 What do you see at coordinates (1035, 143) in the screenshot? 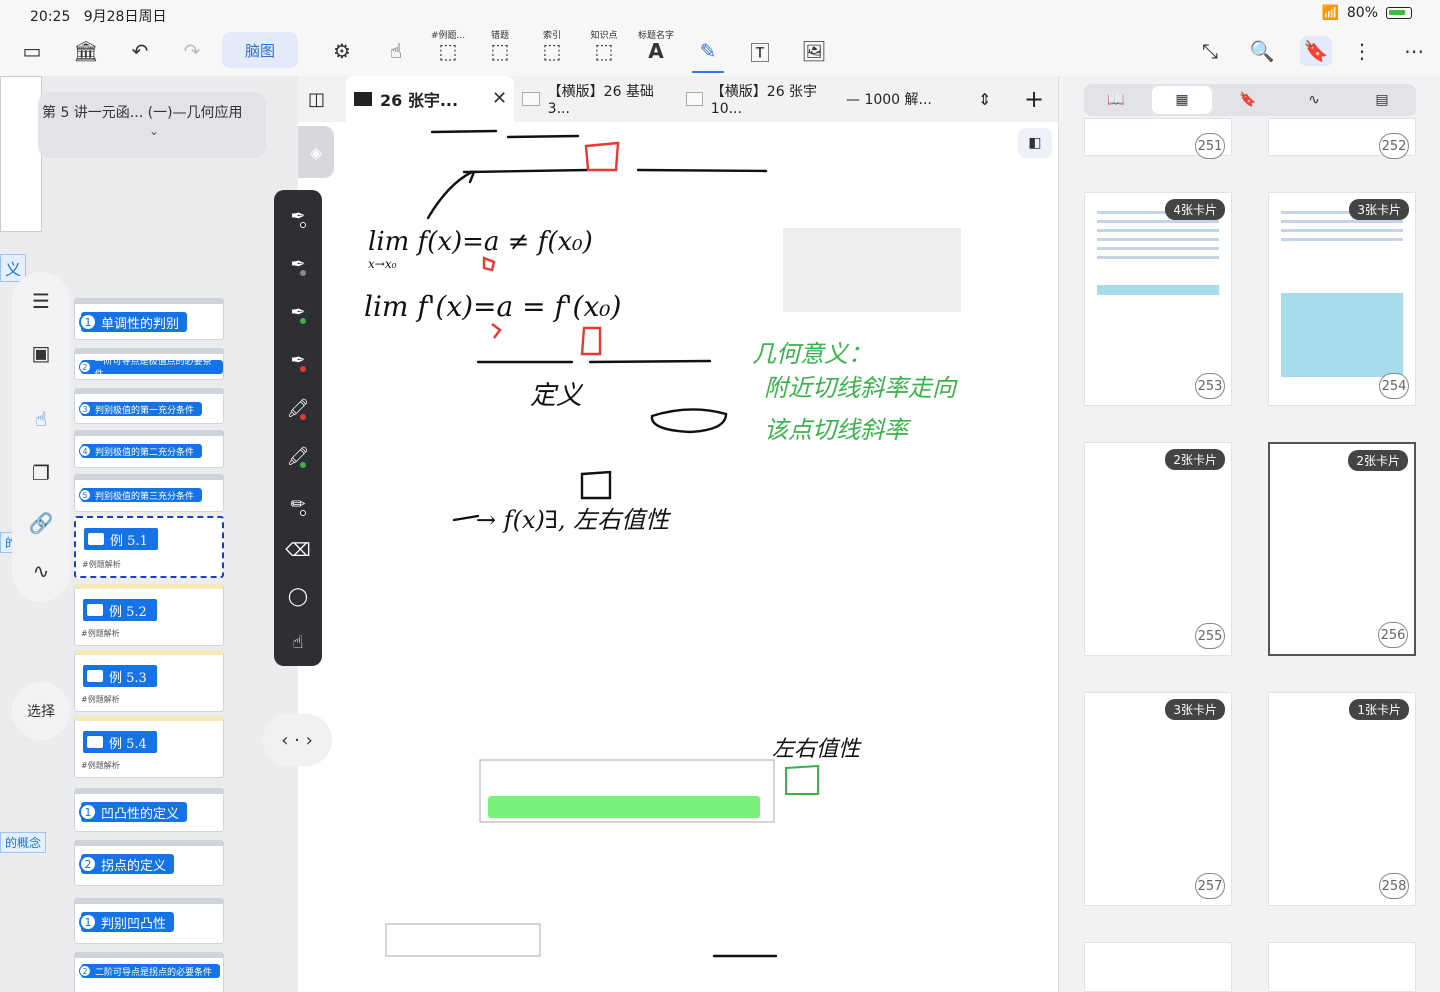
I see `panel-toggle-icon: ◧` at bounding box center [1035, 143].